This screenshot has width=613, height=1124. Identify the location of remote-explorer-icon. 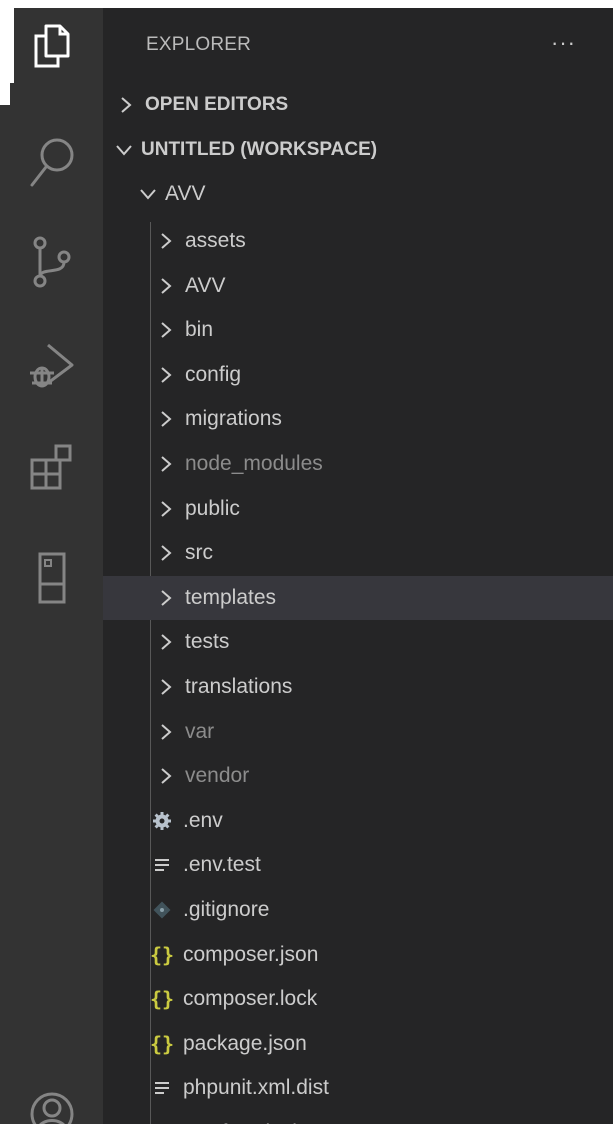
(51, 578).